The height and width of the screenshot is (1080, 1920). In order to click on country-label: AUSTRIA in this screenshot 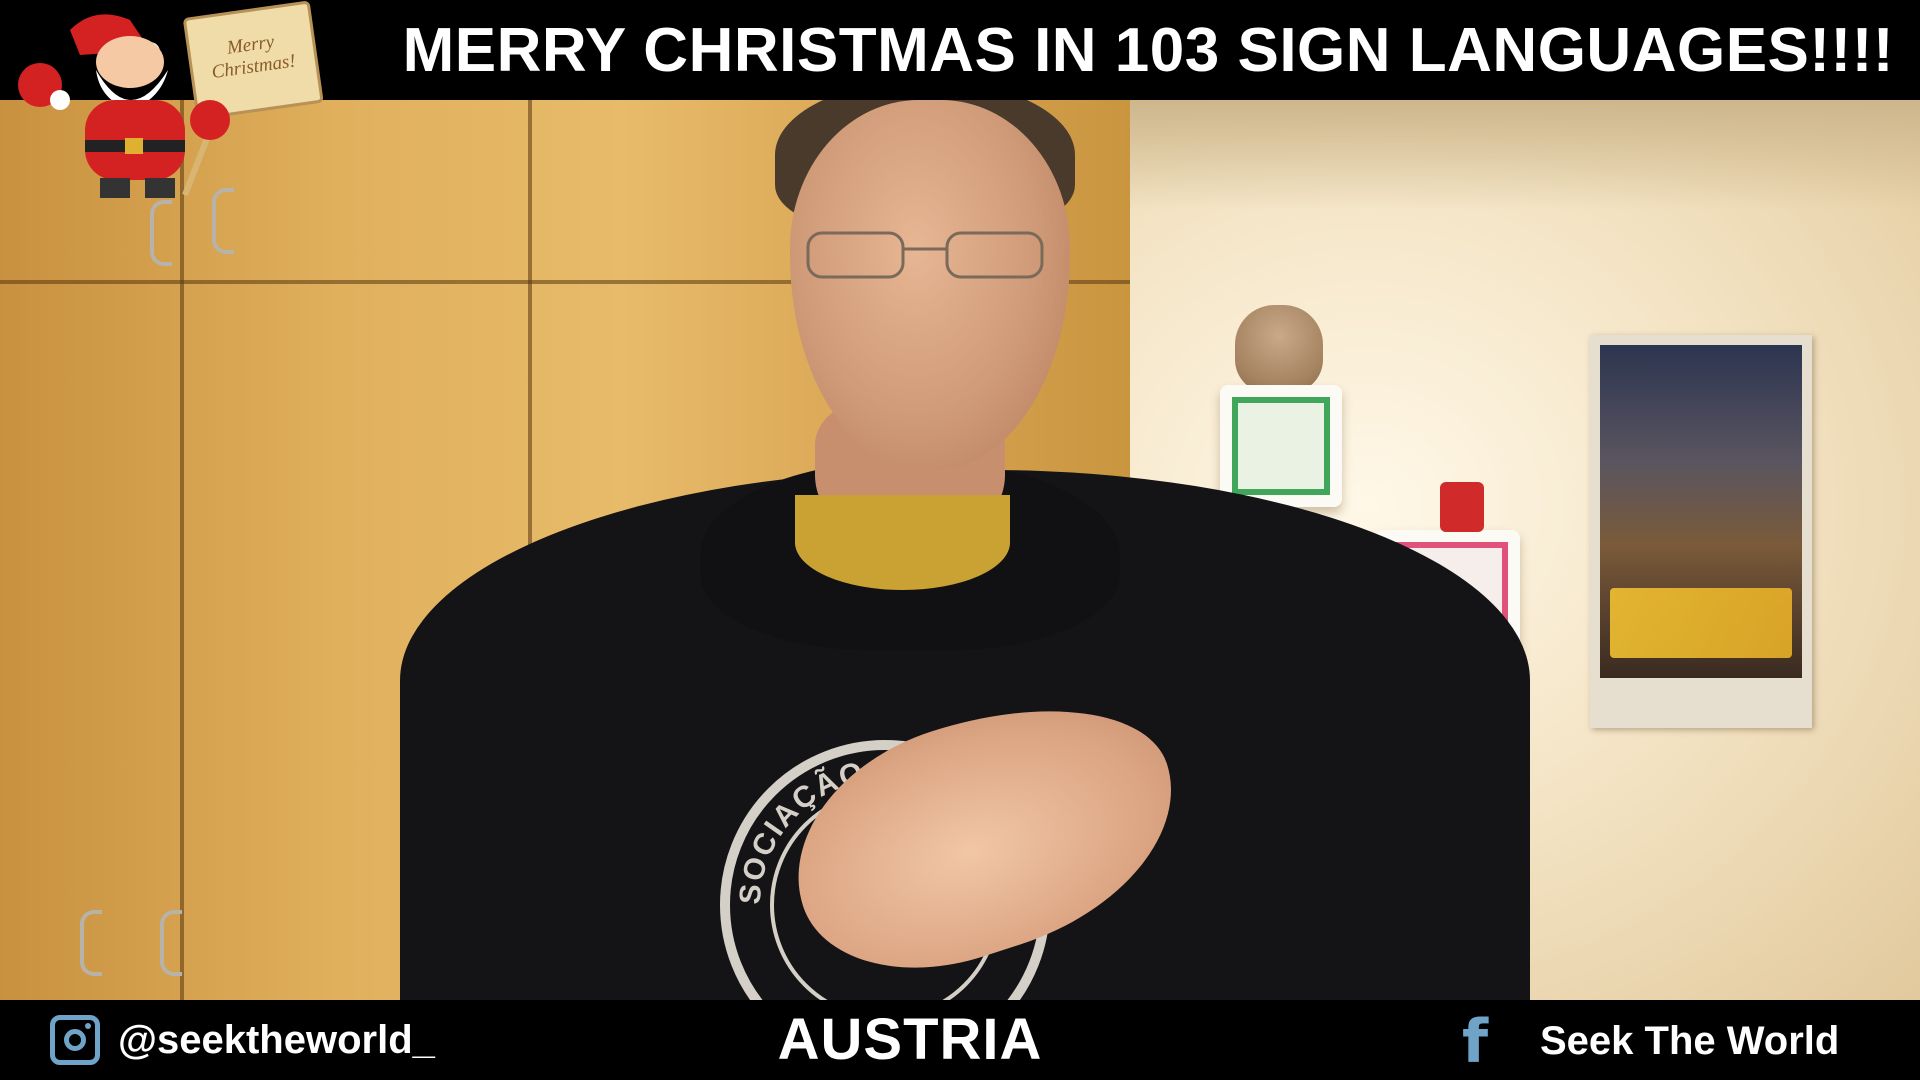, I will do `click(910, 1039)`.